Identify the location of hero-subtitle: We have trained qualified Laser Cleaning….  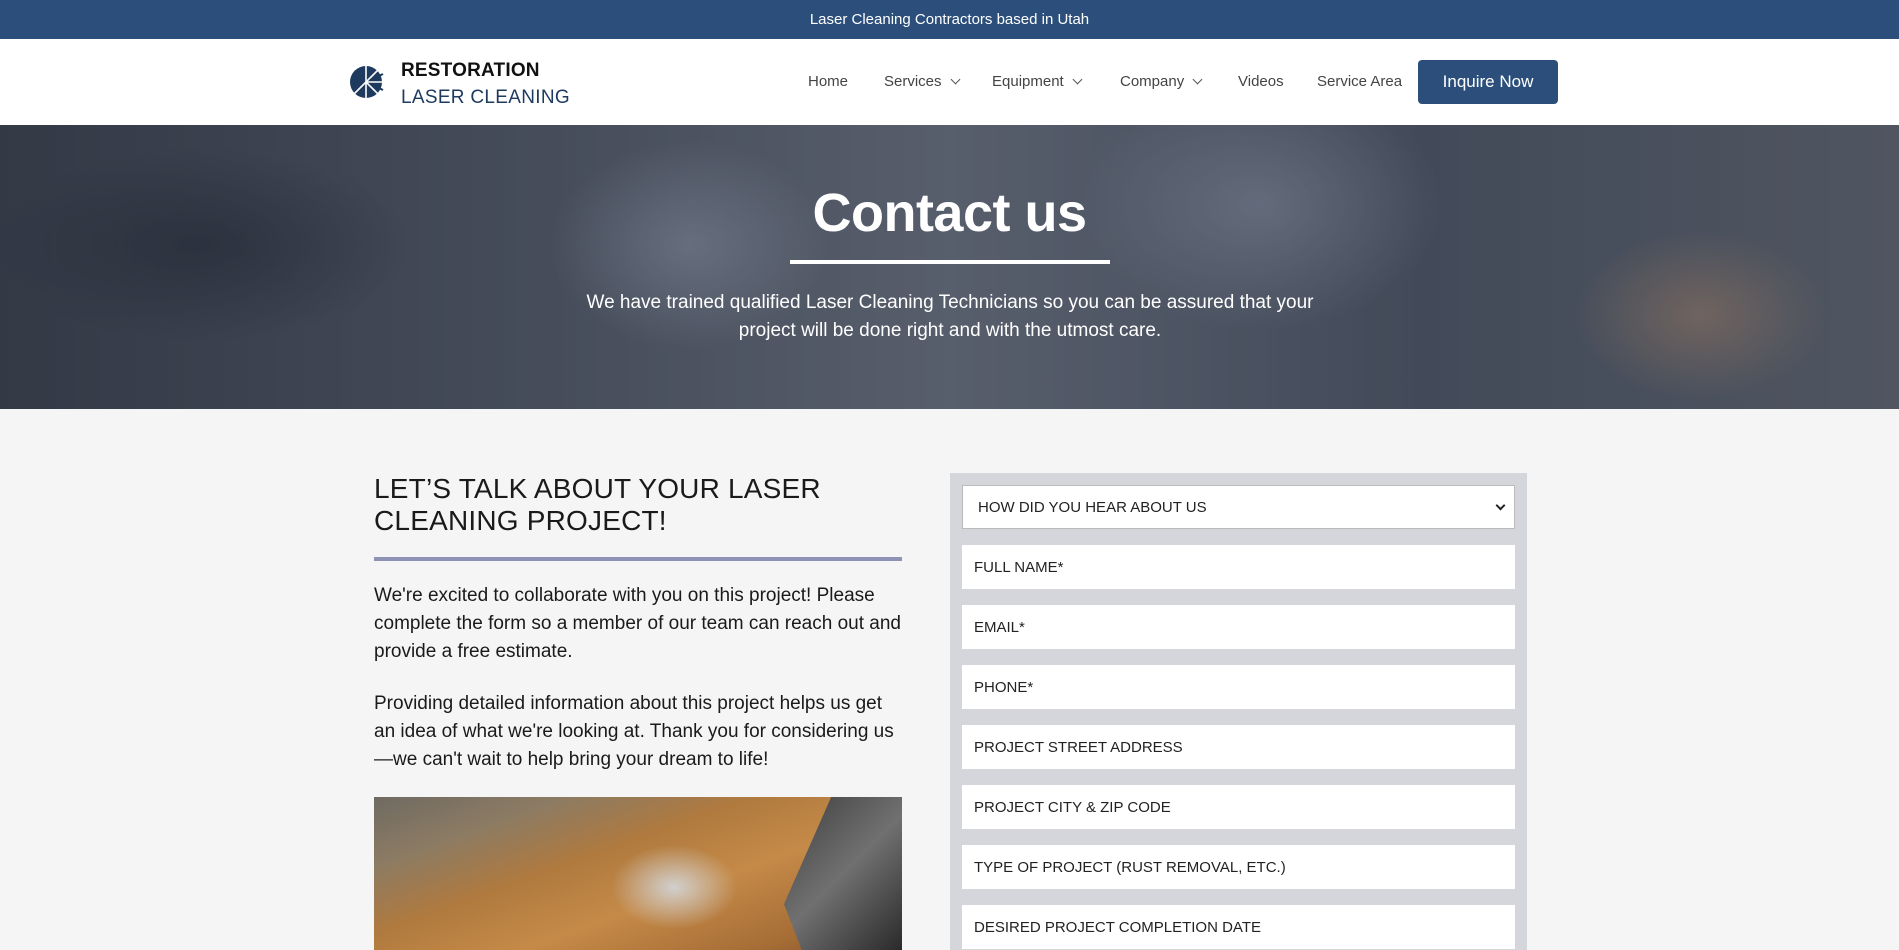
(950, 316).